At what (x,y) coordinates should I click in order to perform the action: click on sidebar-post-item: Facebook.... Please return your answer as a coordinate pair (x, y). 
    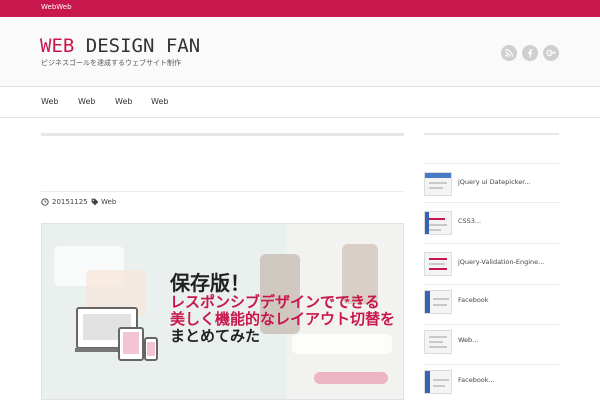
    Looking at the image, I should click on (491, 384).